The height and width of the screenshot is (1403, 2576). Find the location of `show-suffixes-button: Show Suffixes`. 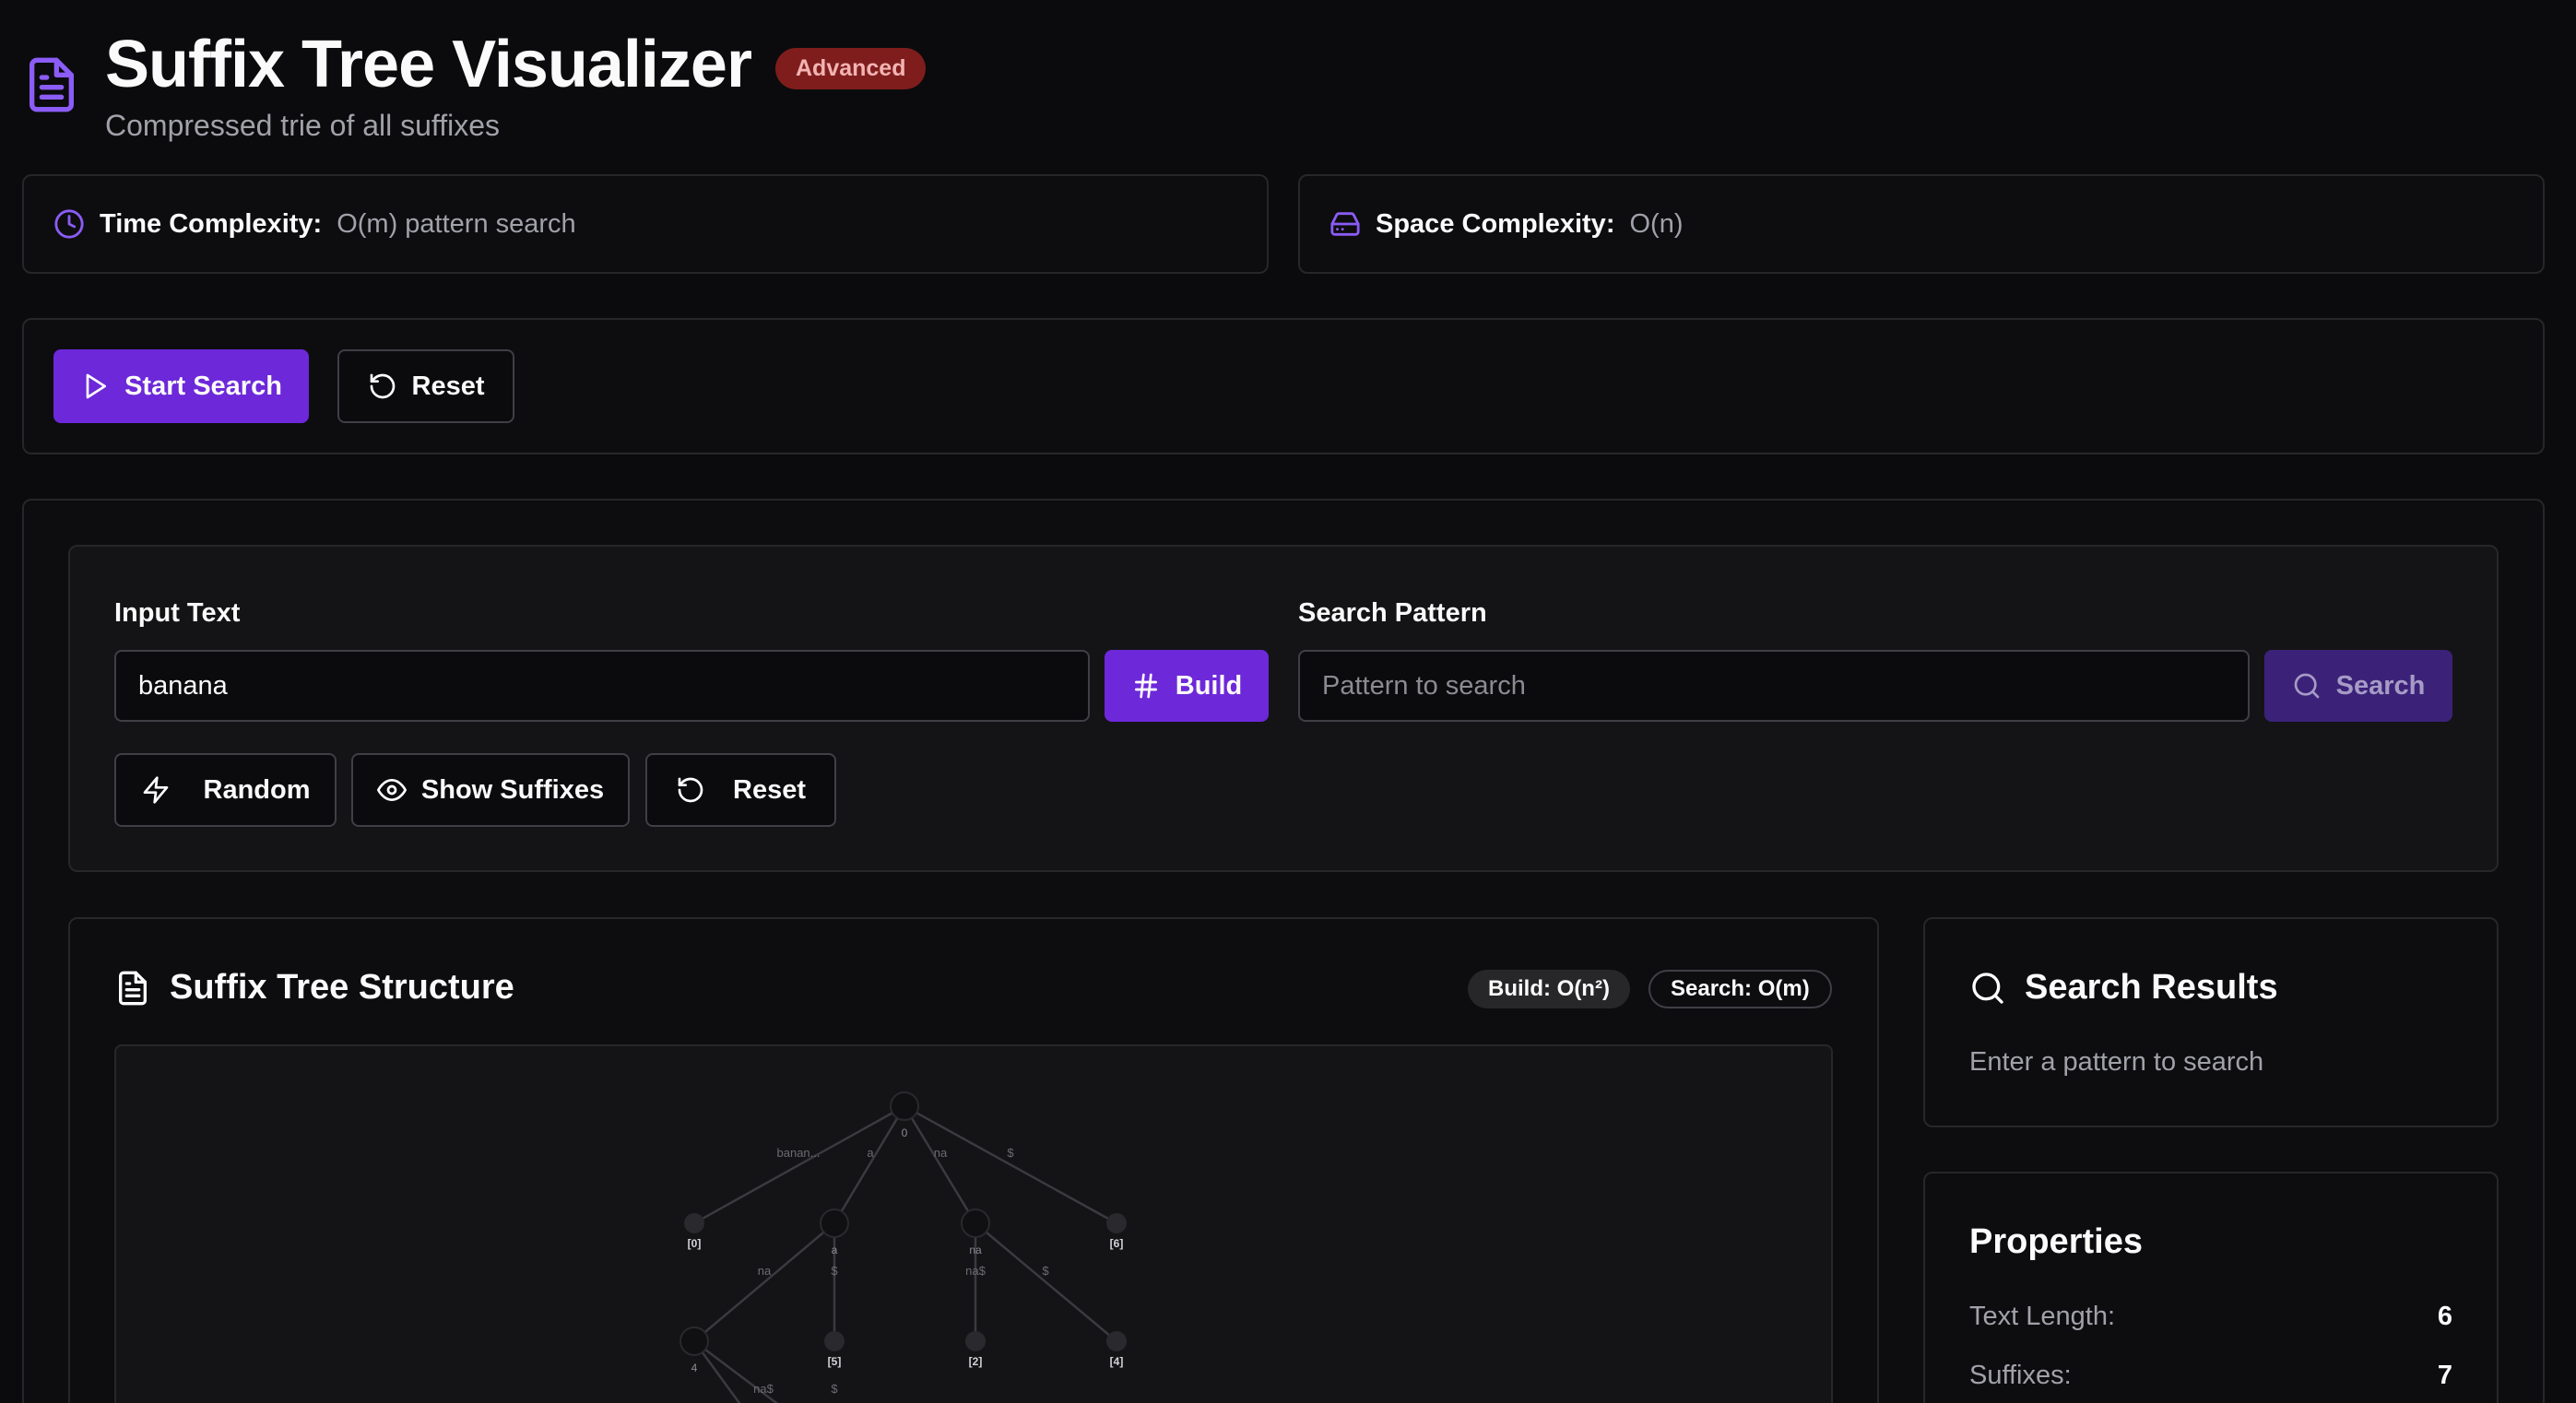

show-suffixes-button: Show Suffixes is located at coordinates (490, 790).